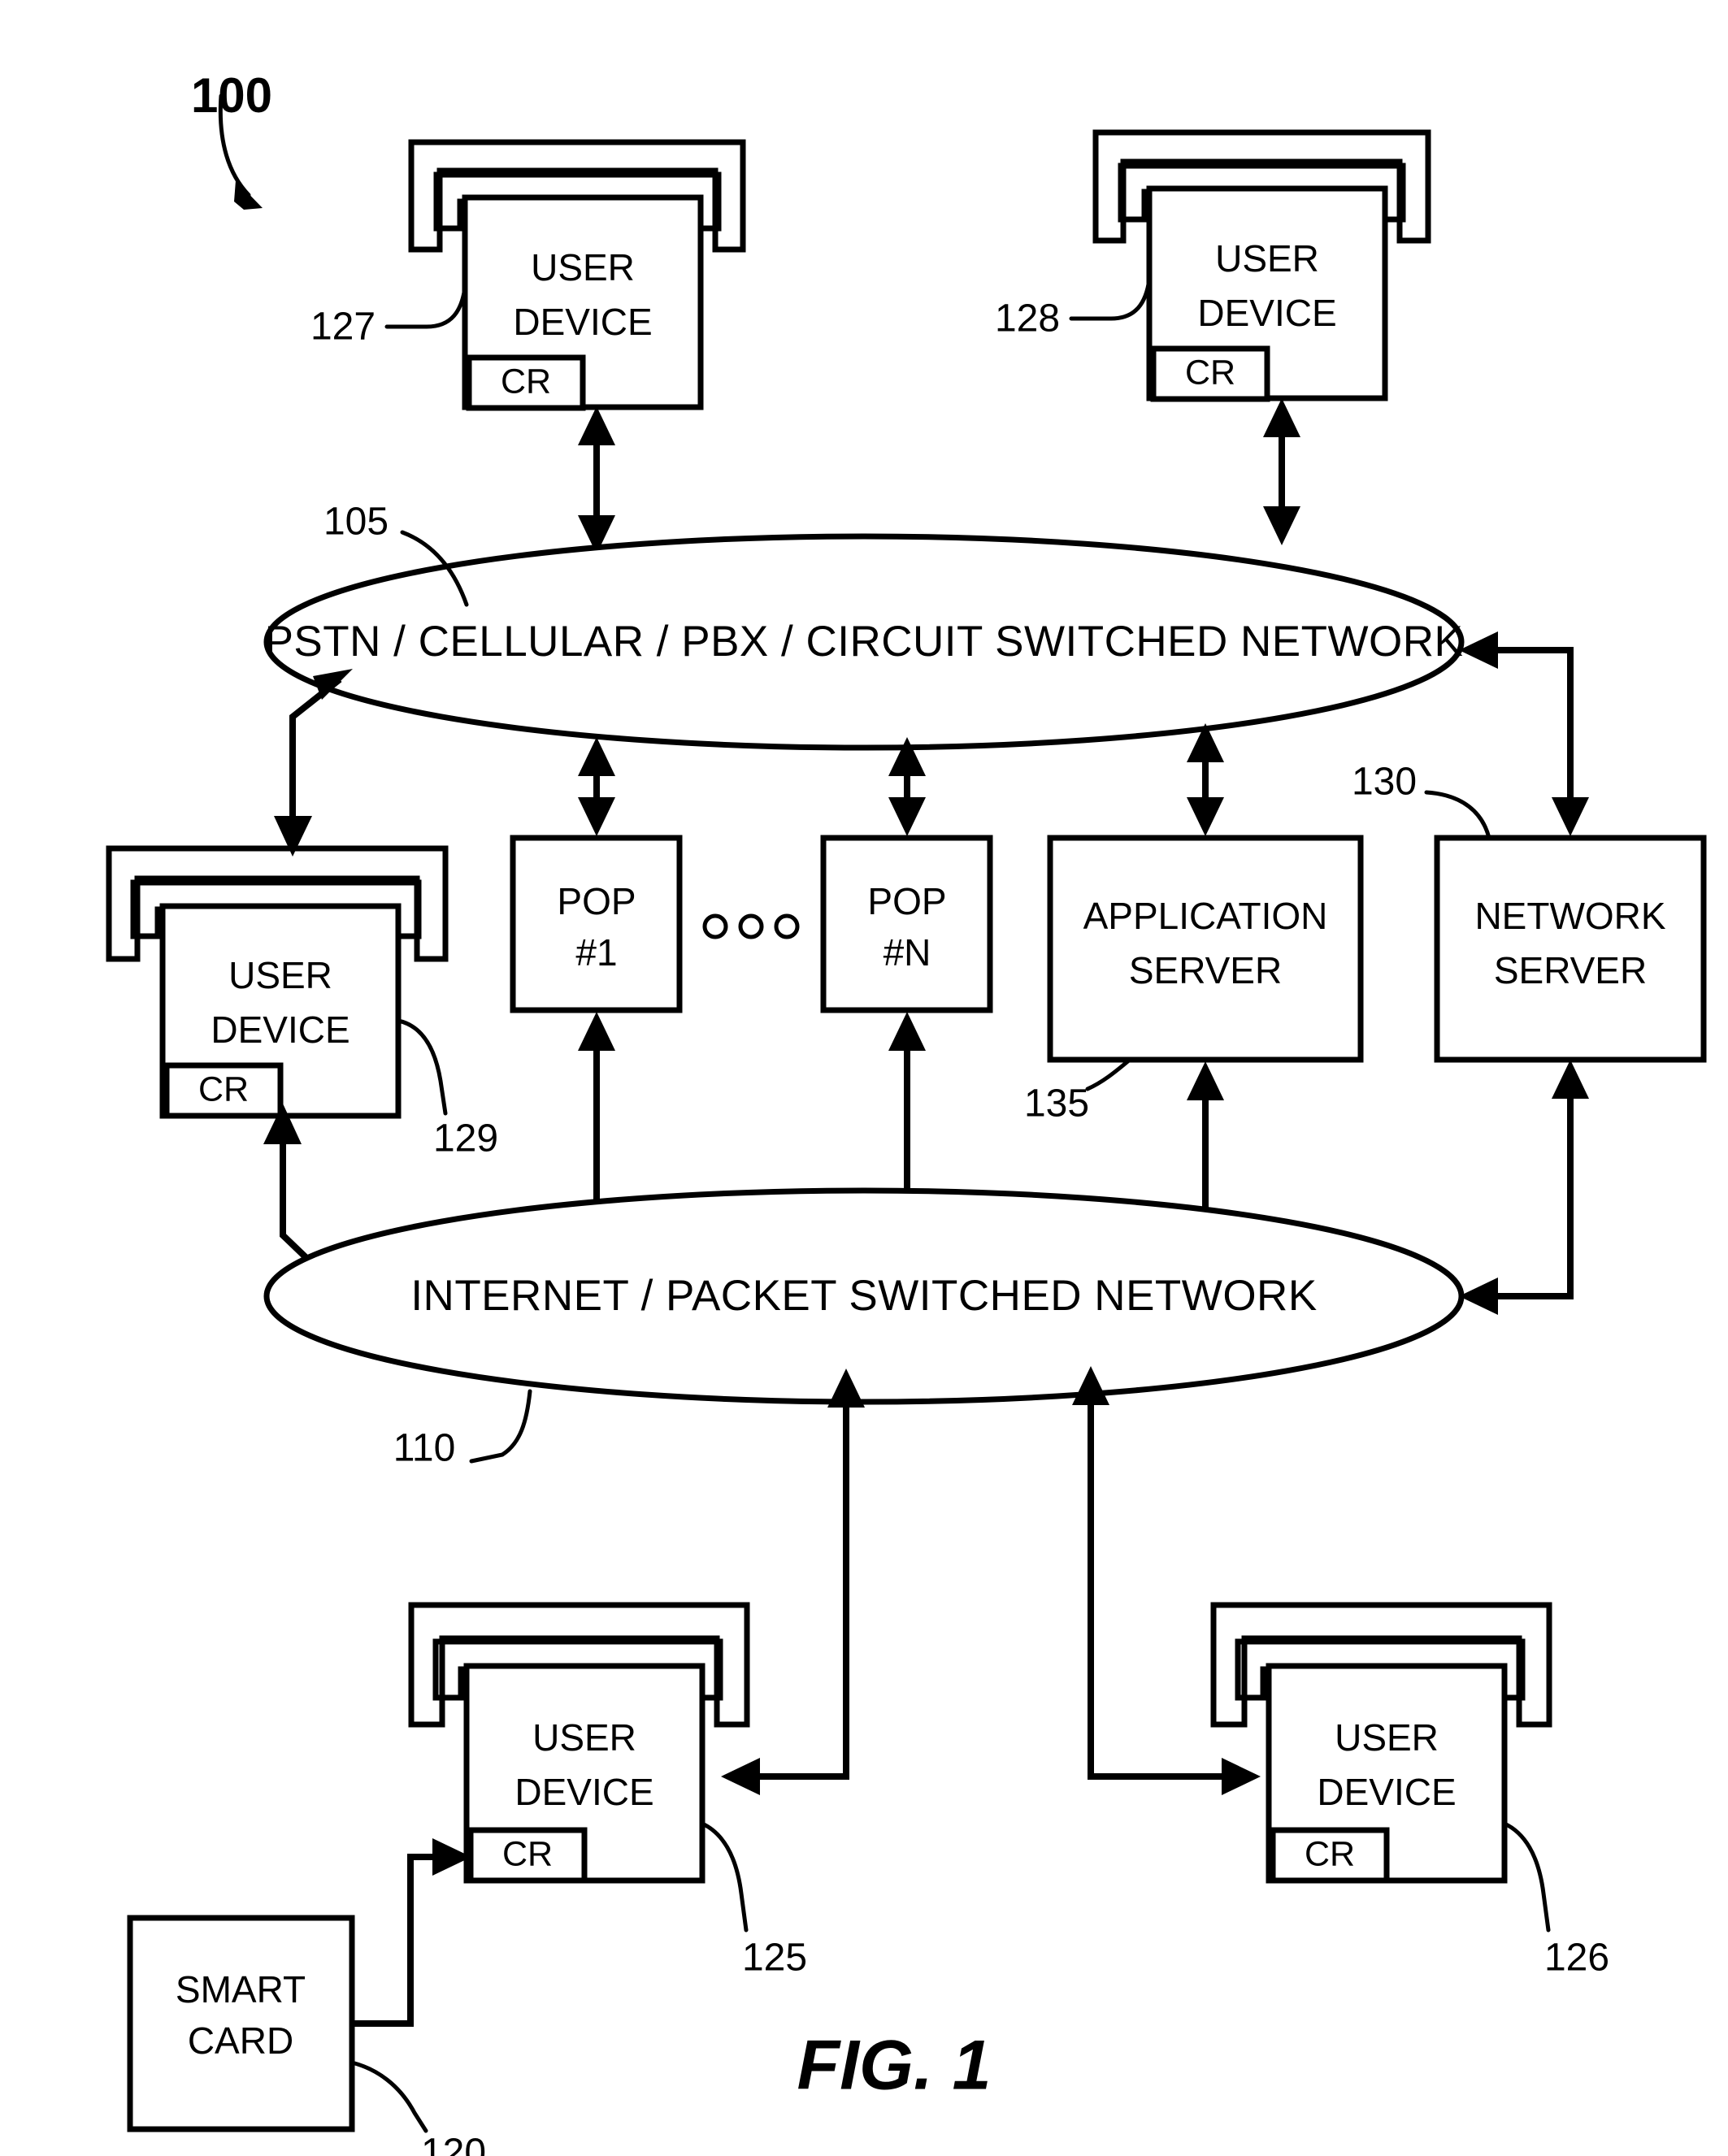  What do you see at coordinates (1206, 970) in the screenshot?
I see `application-server-label-line2: SERVER` at bounding box center [1206, 970].